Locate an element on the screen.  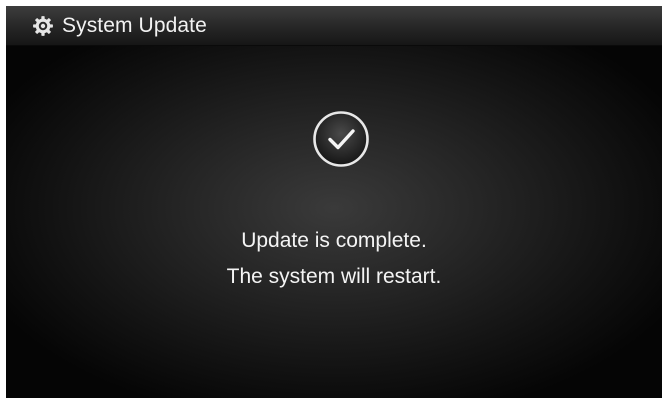
gear-icon is located at coordinates (43, 26).